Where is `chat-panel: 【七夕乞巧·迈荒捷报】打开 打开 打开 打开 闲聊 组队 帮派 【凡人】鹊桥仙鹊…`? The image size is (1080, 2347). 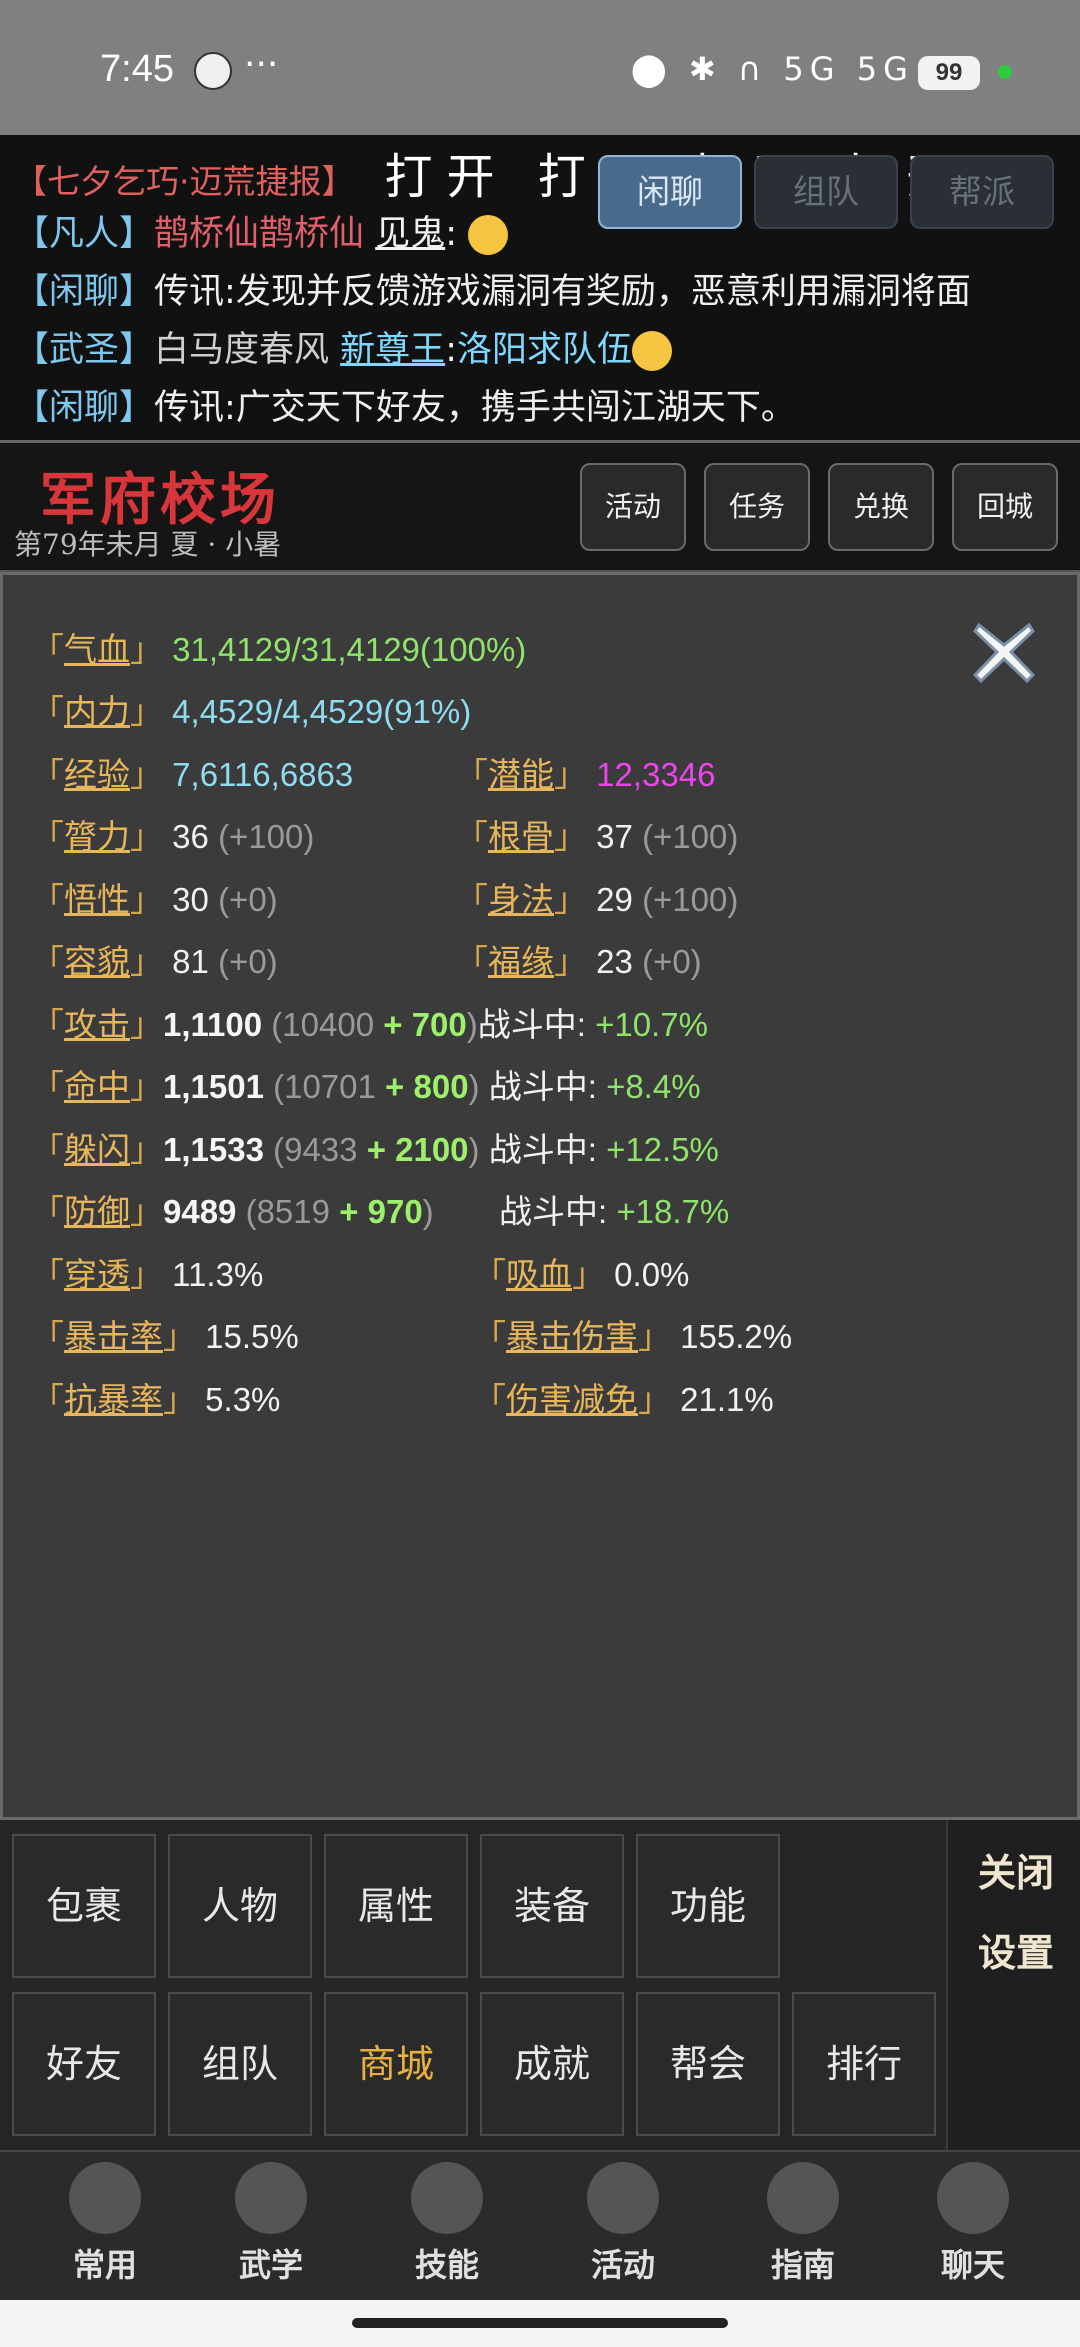 chat-panel: 【七夕乞巧·迈荒捷报】打开 打开 打开 打开 闲聊 组队 帮派 【凡人】鹊桥仙鹊… is located at coordinates (540, 287).